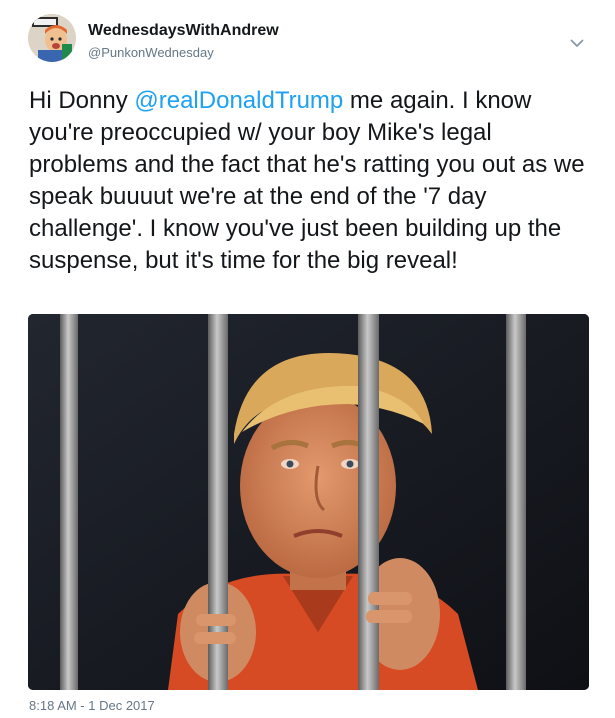 Image resolution: width=615 pixels, height=718 pixels. I want to click on avatar-image, so click(52, 38).